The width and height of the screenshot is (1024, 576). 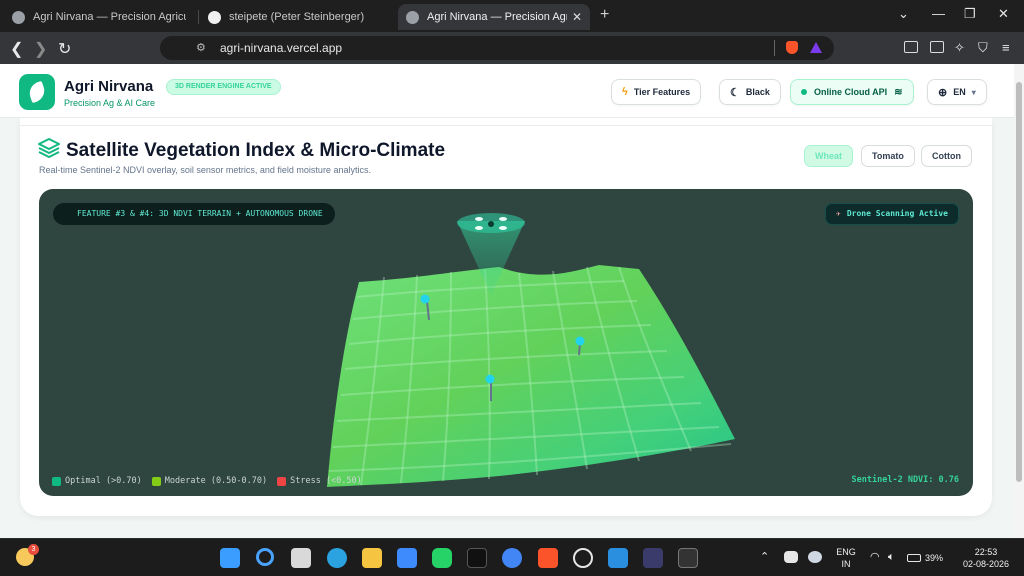 What do you see at coordinates (109, 17) in the screenshot?
I see `tab-title: Agri Nirvana — Precision Agriculture` at bounding box center [109, 17].